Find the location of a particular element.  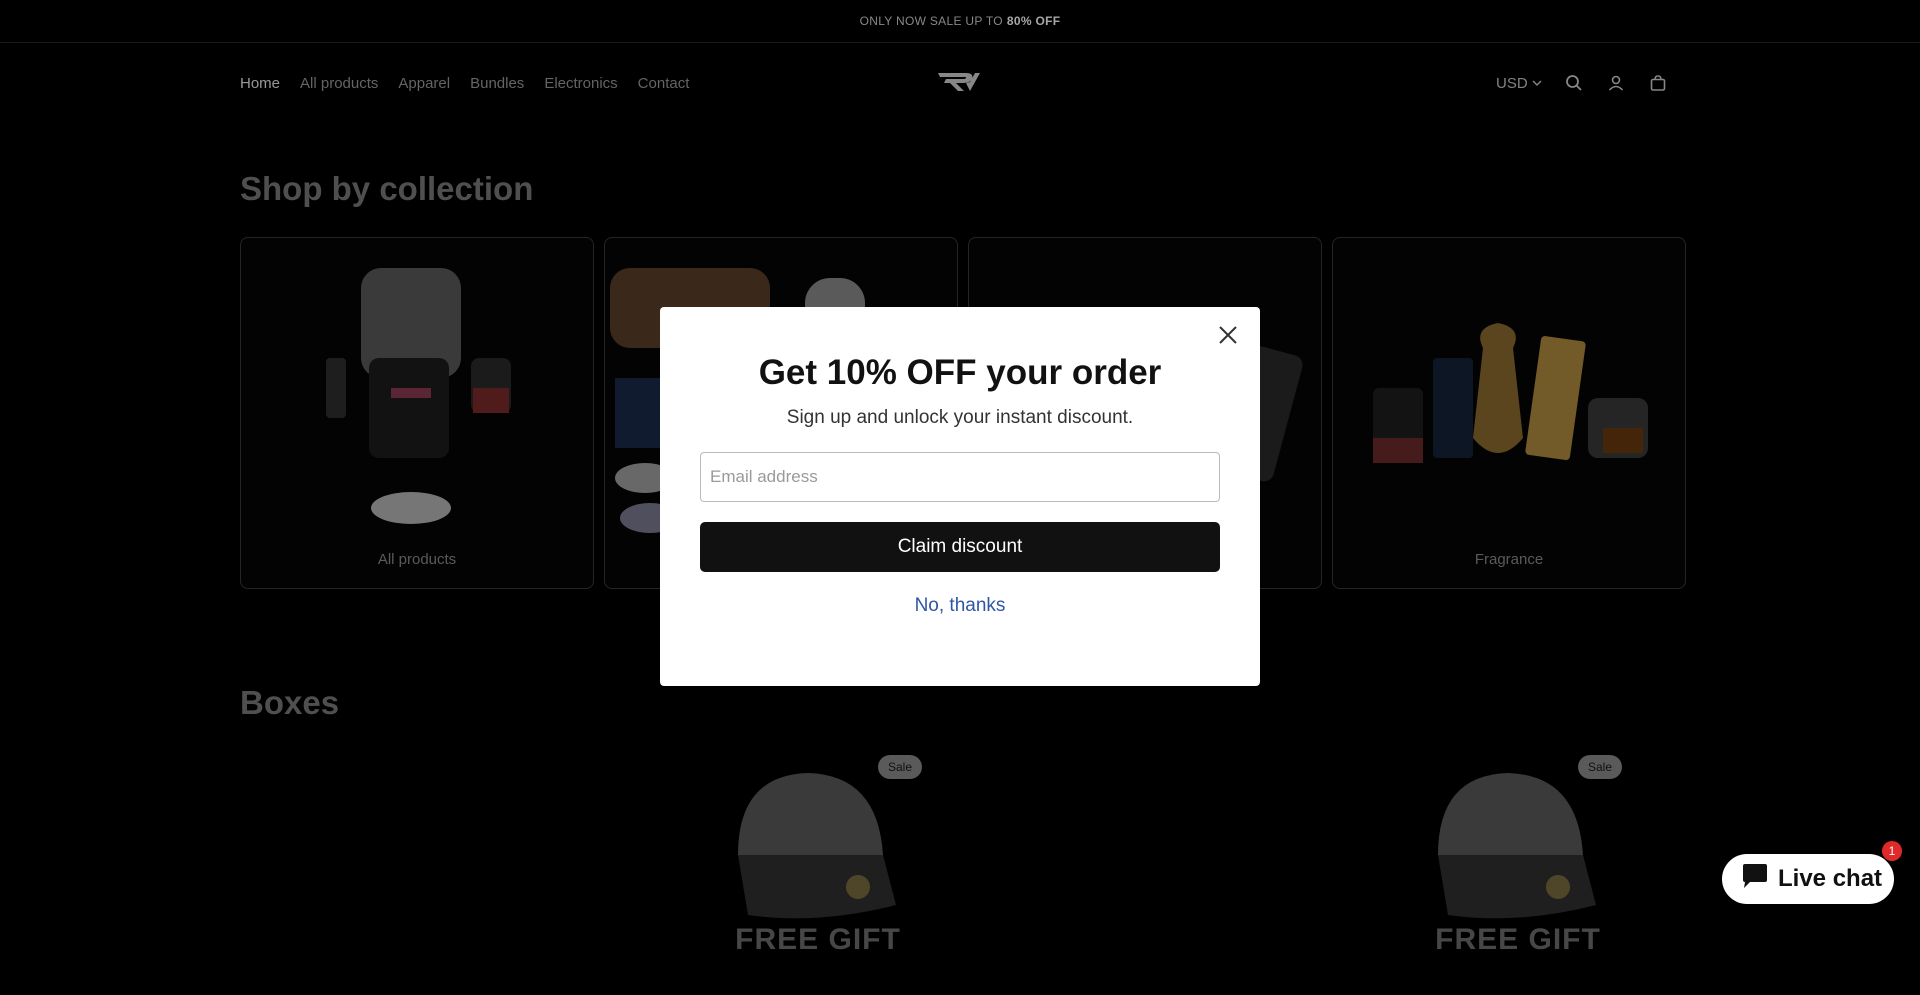

live-chat-label: Live chat is located at coordinates (1830, 878).